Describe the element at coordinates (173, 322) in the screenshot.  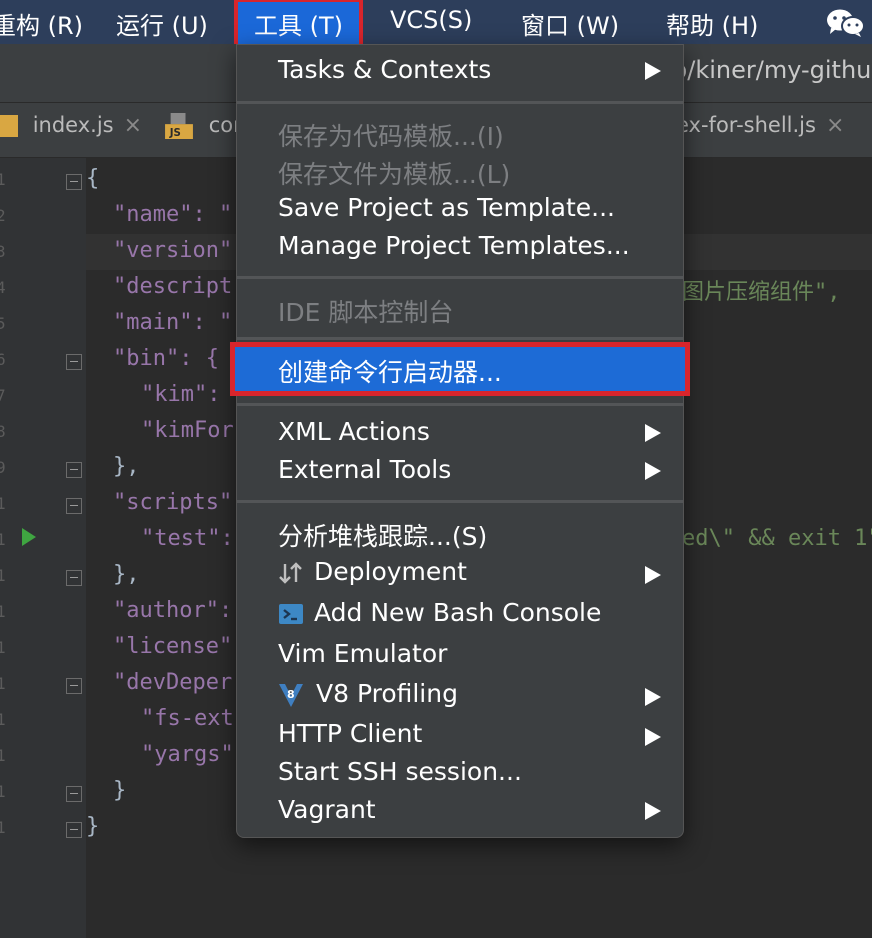
I see `code-line: "main": "` at that location.